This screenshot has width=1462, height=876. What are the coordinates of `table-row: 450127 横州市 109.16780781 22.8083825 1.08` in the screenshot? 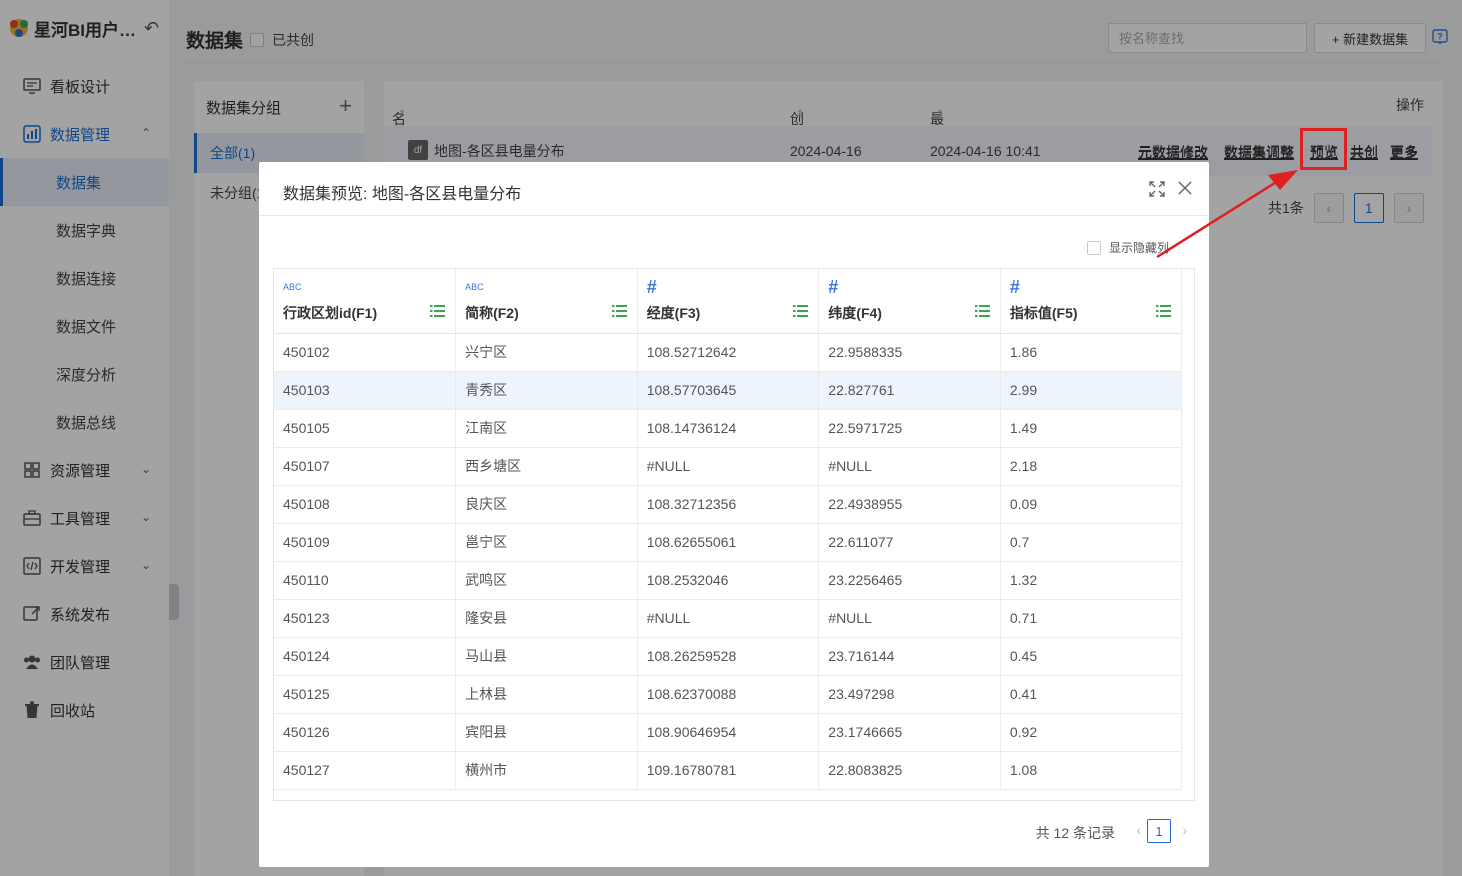 It's located at (728, 770).